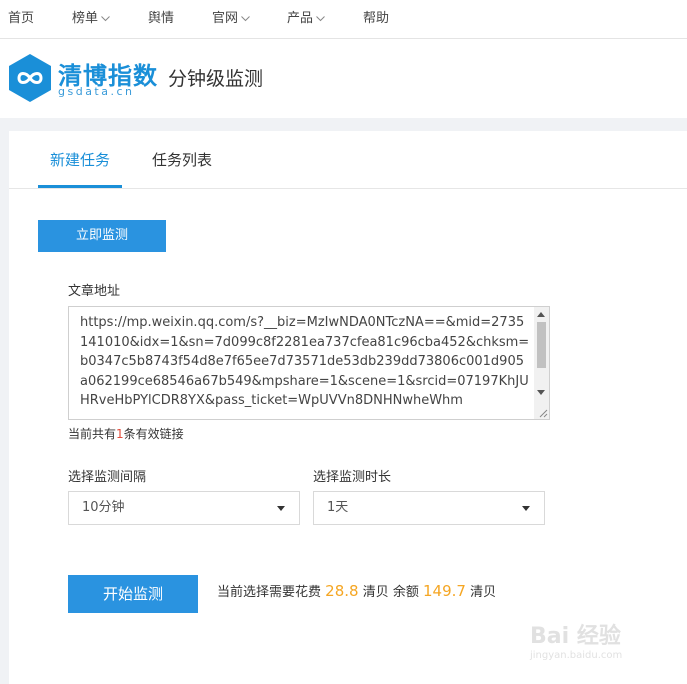 This screenshot has width=687, height=684. Describe the element at coordinates (103, 507) in the screenshot. I see `interval-value: 10分钟` at that location.